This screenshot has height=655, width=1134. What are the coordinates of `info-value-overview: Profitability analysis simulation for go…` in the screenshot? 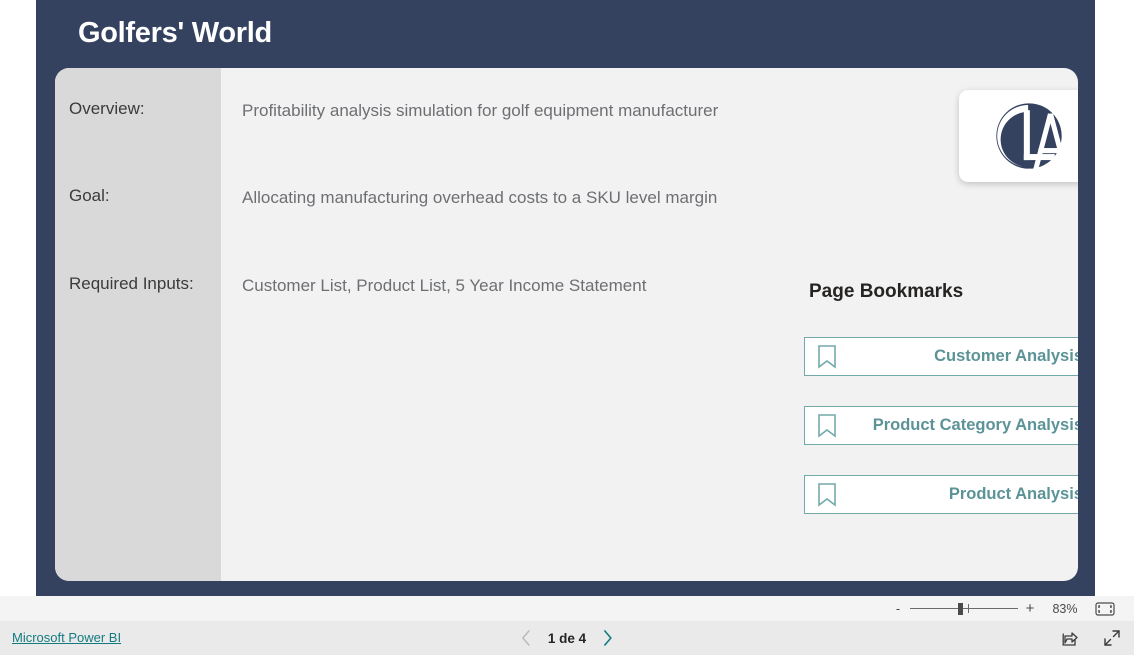 It's located at (480, 110).